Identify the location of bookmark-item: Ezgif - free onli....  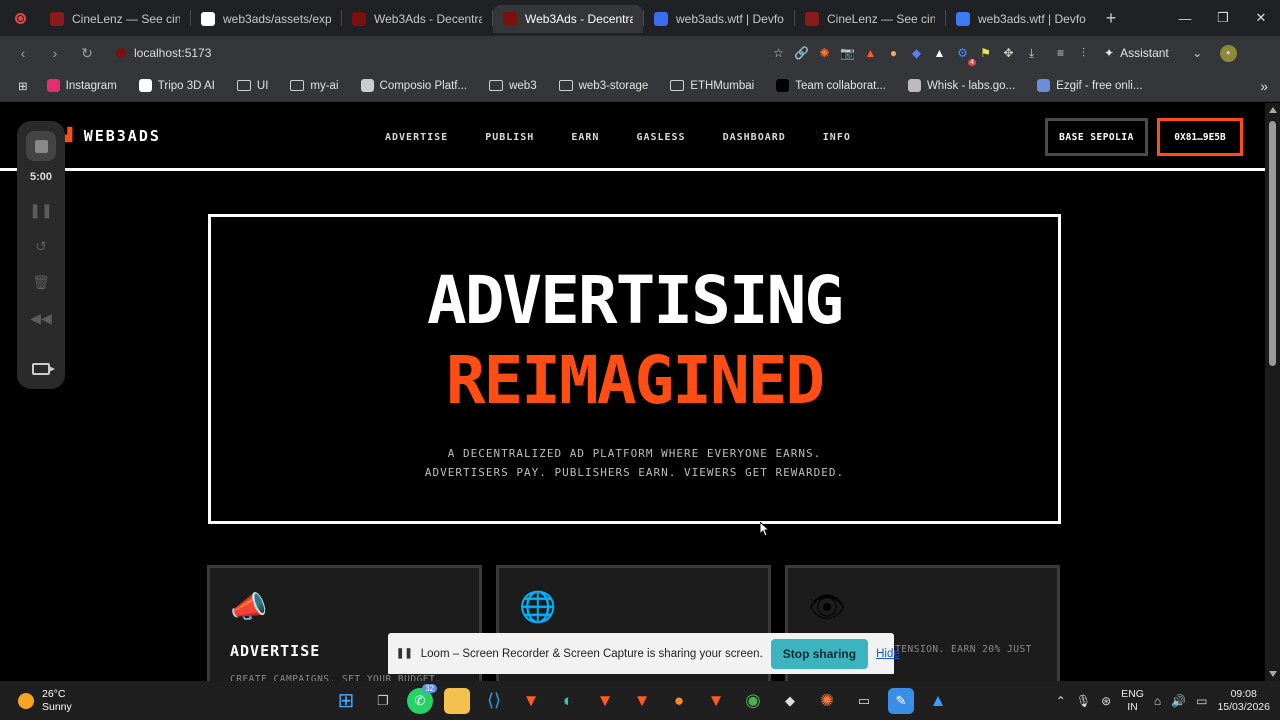
(1089, 86).